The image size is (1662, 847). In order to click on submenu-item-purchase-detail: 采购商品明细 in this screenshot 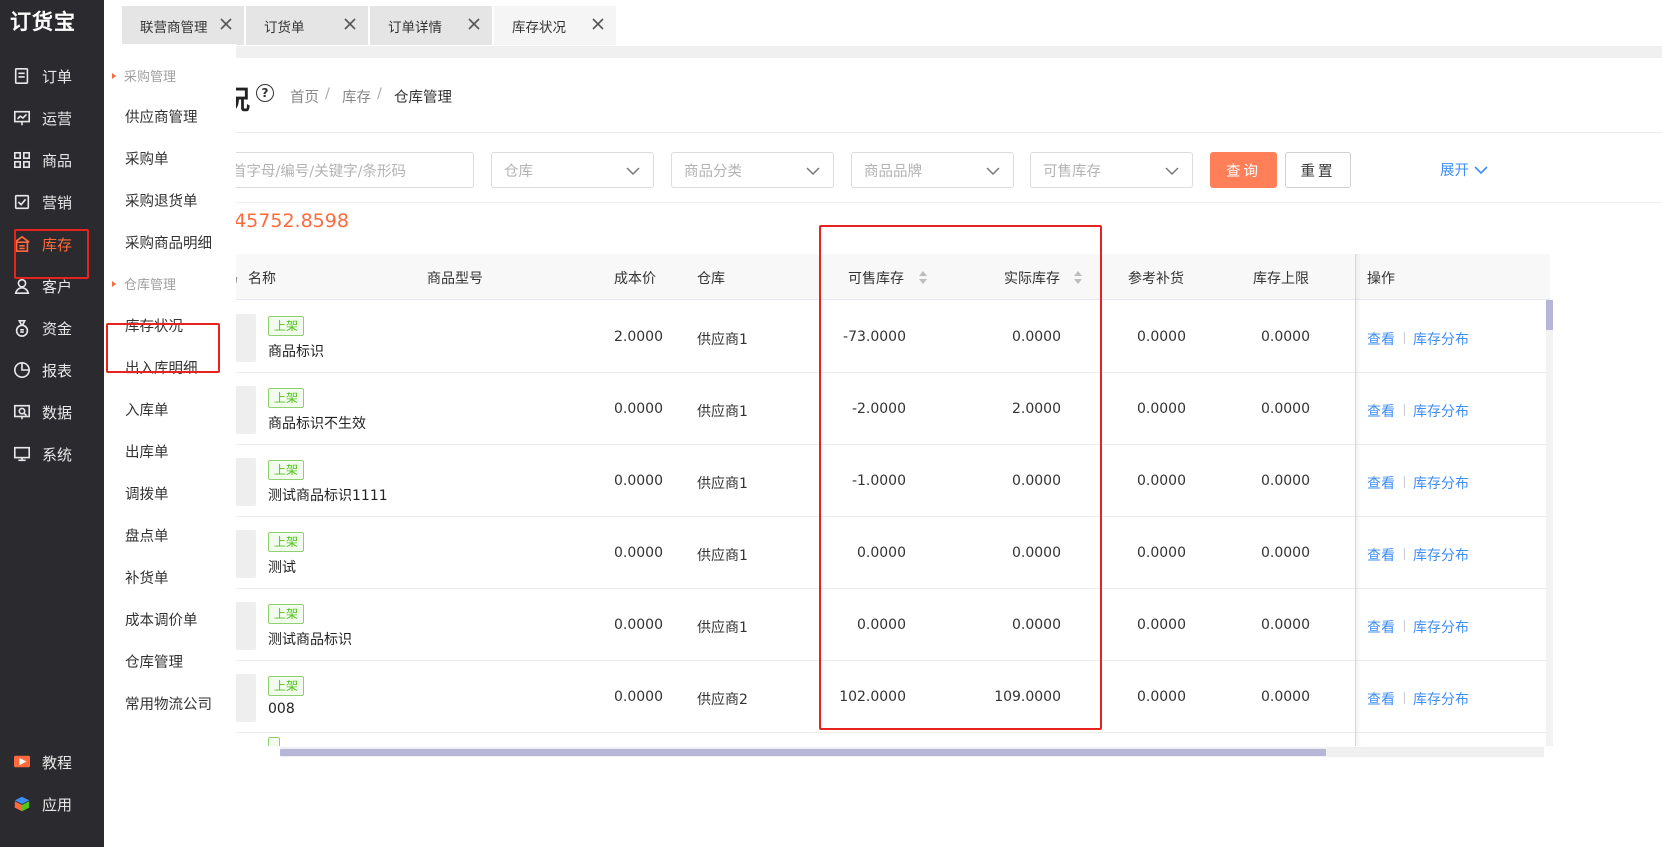, I will do `click(168, 242)`.